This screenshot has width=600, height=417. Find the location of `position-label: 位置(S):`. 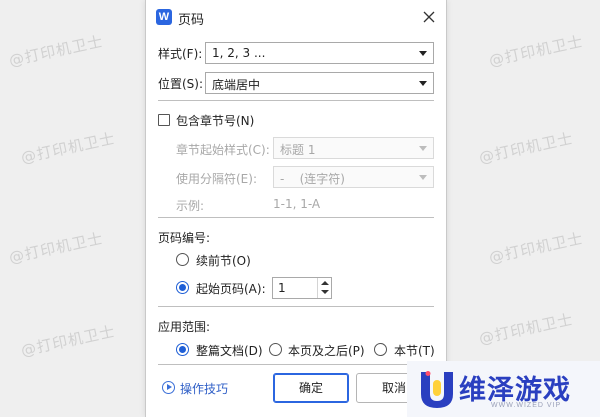

position-label: 位置(S): is located at coordinates (181, 84).